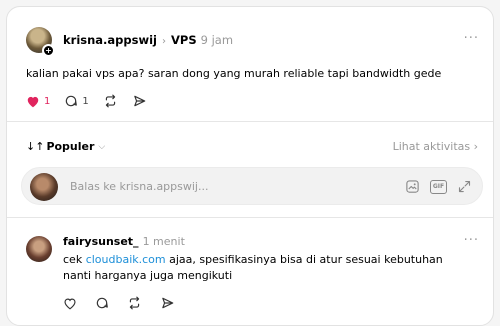 The image size is (500, 326). I want to click on chevron-down-icon: ⌵, so click(102, 146).